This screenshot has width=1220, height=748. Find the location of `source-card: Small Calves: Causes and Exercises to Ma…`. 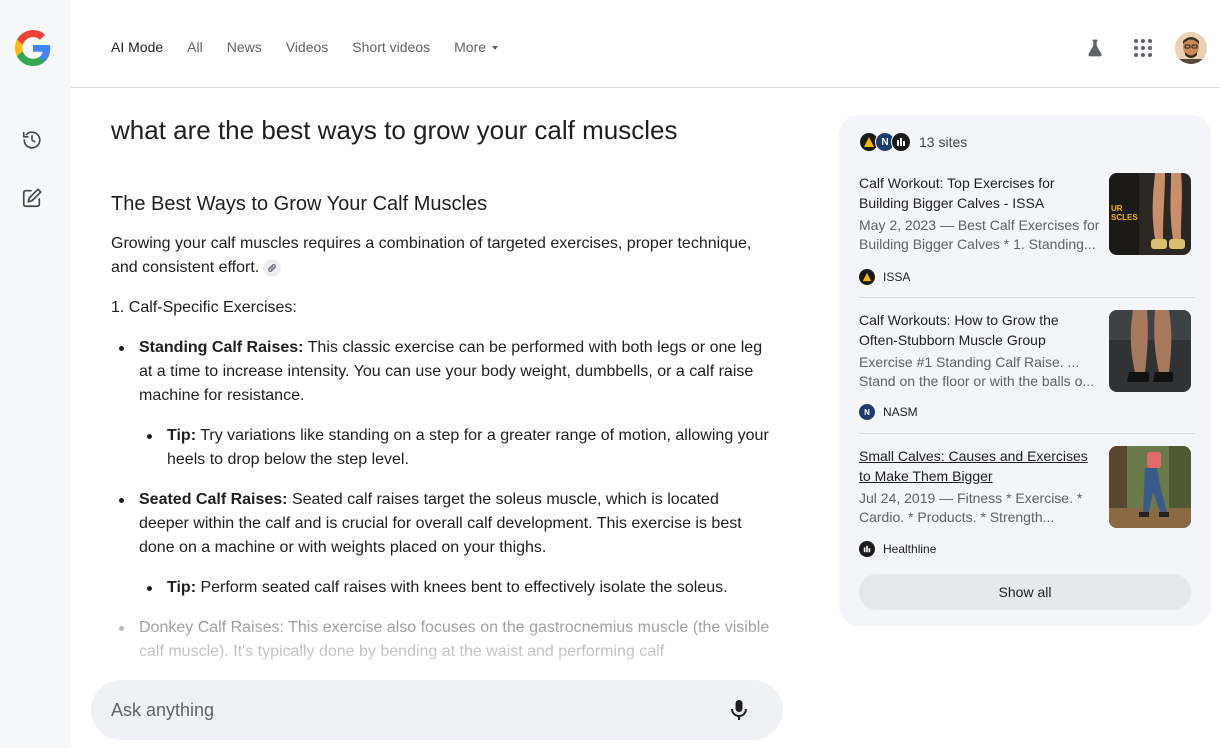

source-card: Small Calves: Causes and Exercises to Ma… is located at coordinates (1027, 502).